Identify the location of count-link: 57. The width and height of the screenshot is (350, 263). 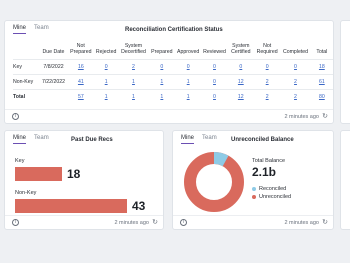
(81, 97).